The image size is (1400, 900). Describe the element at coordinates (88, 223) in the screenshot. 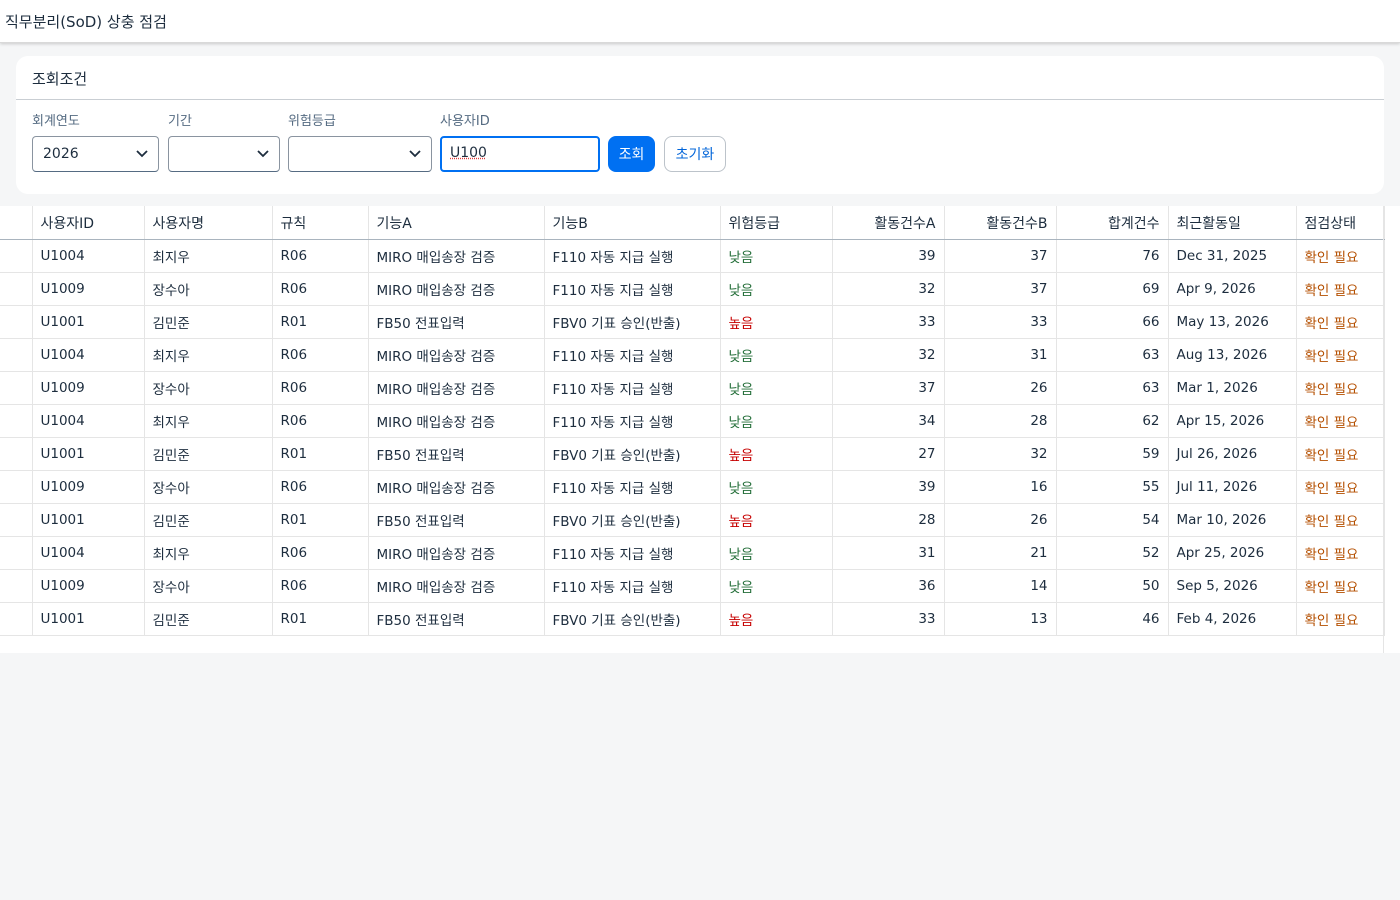

I see `header-user-id: 사용자ID` at that location.